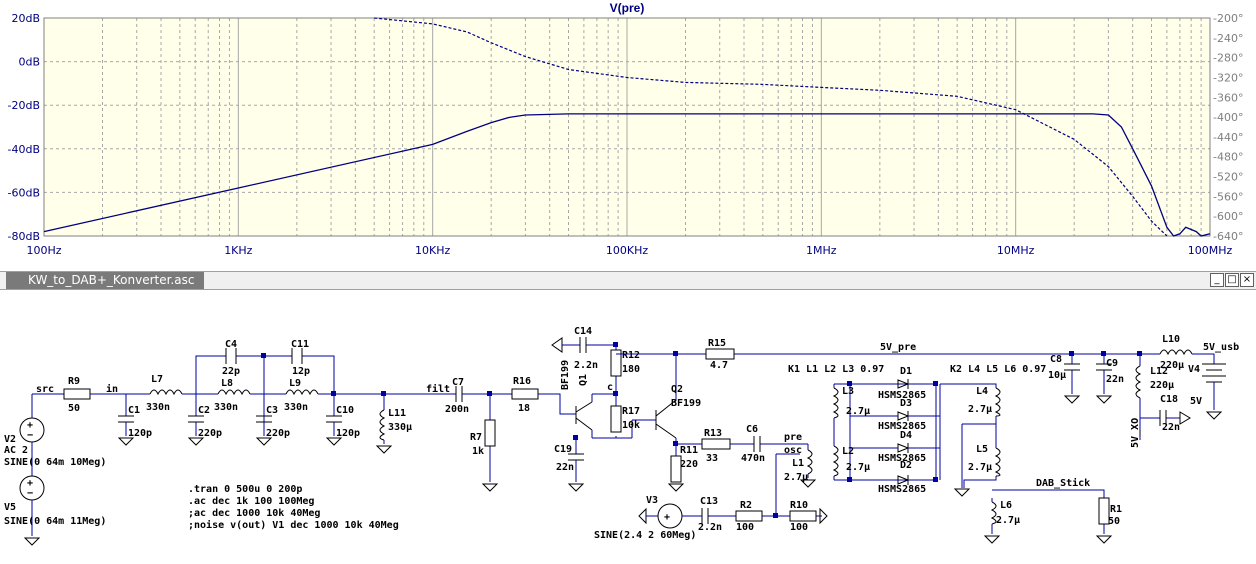 The width and height of the screenshot is (1256, 564). Describe the element at coordinates (227, 383) in the screenshot. I see `l8-ref: L8` at that location.